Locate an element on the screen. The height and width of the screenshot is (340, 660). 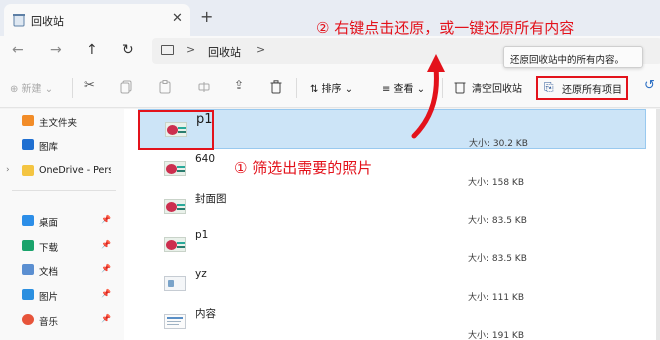
download-icon is located at coordinates (28, 245).